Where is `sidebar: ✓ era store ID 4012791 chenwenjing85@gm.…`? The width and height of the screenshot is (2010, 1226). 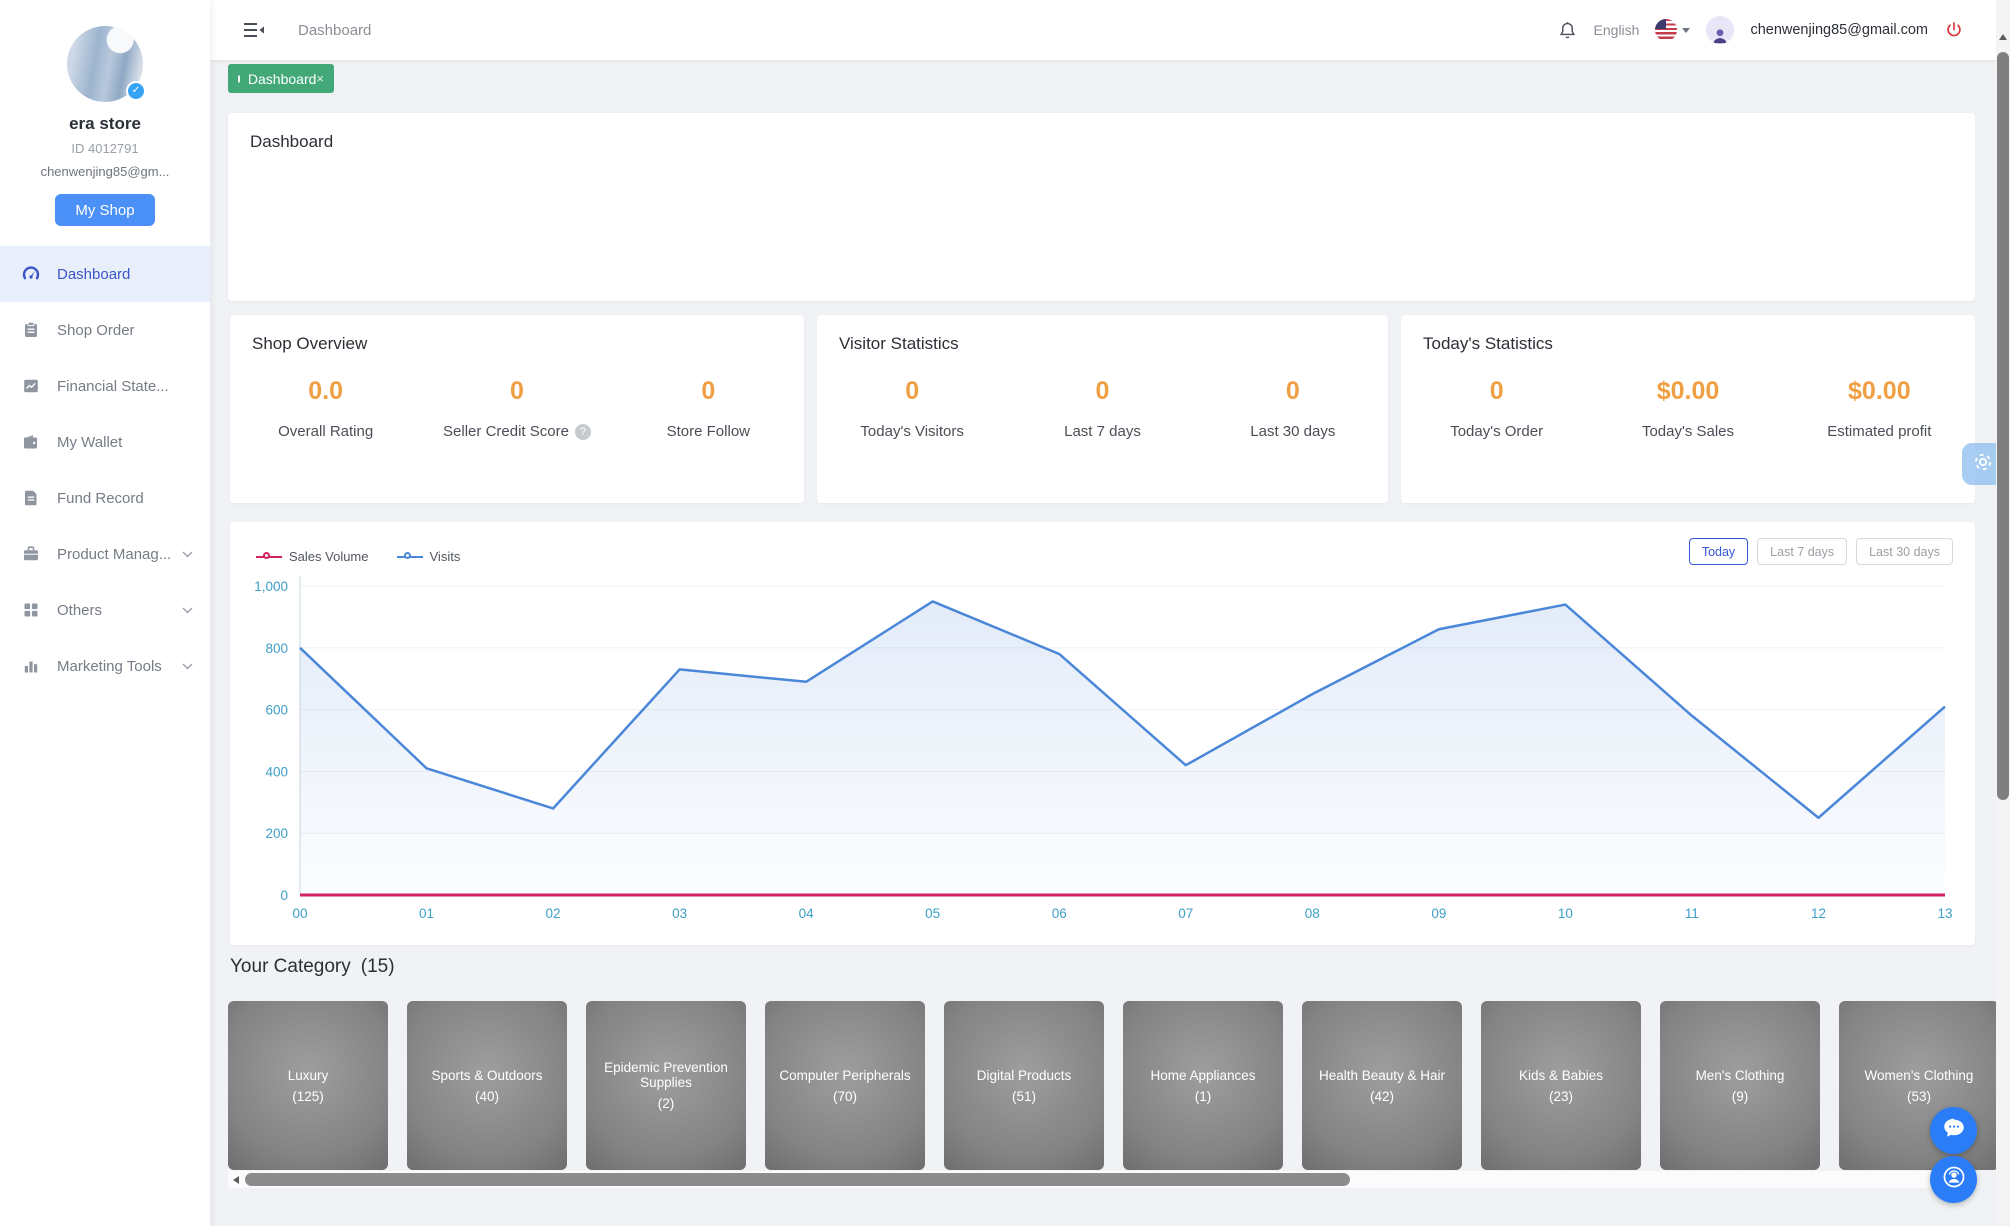 sidebar: ✓ era store ID 4012791 chenwenjing85@gm.… is located at coordinates (105, 613).